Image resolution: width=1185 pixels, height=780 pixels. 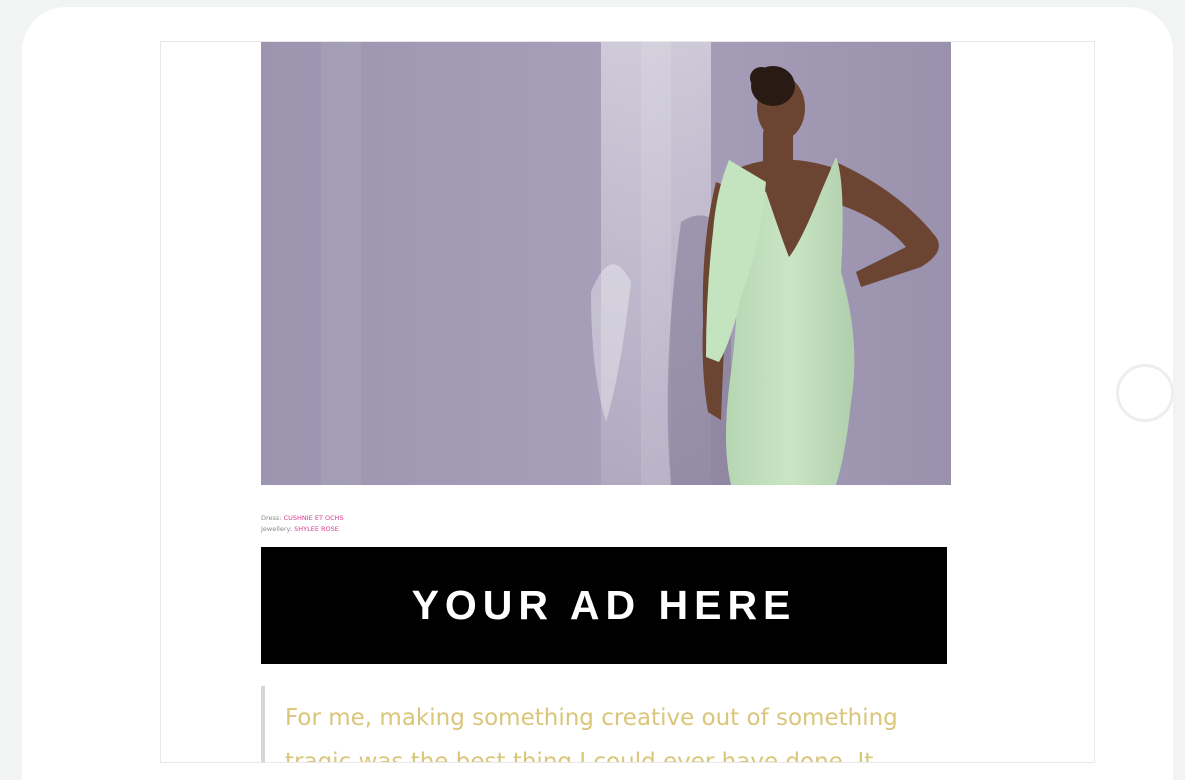 What do you see at coordinates (314, 518) in the screenshot?
I see `credit-brand-link: CUSHNIE ET OCHS` at bounding box center [314, 518].